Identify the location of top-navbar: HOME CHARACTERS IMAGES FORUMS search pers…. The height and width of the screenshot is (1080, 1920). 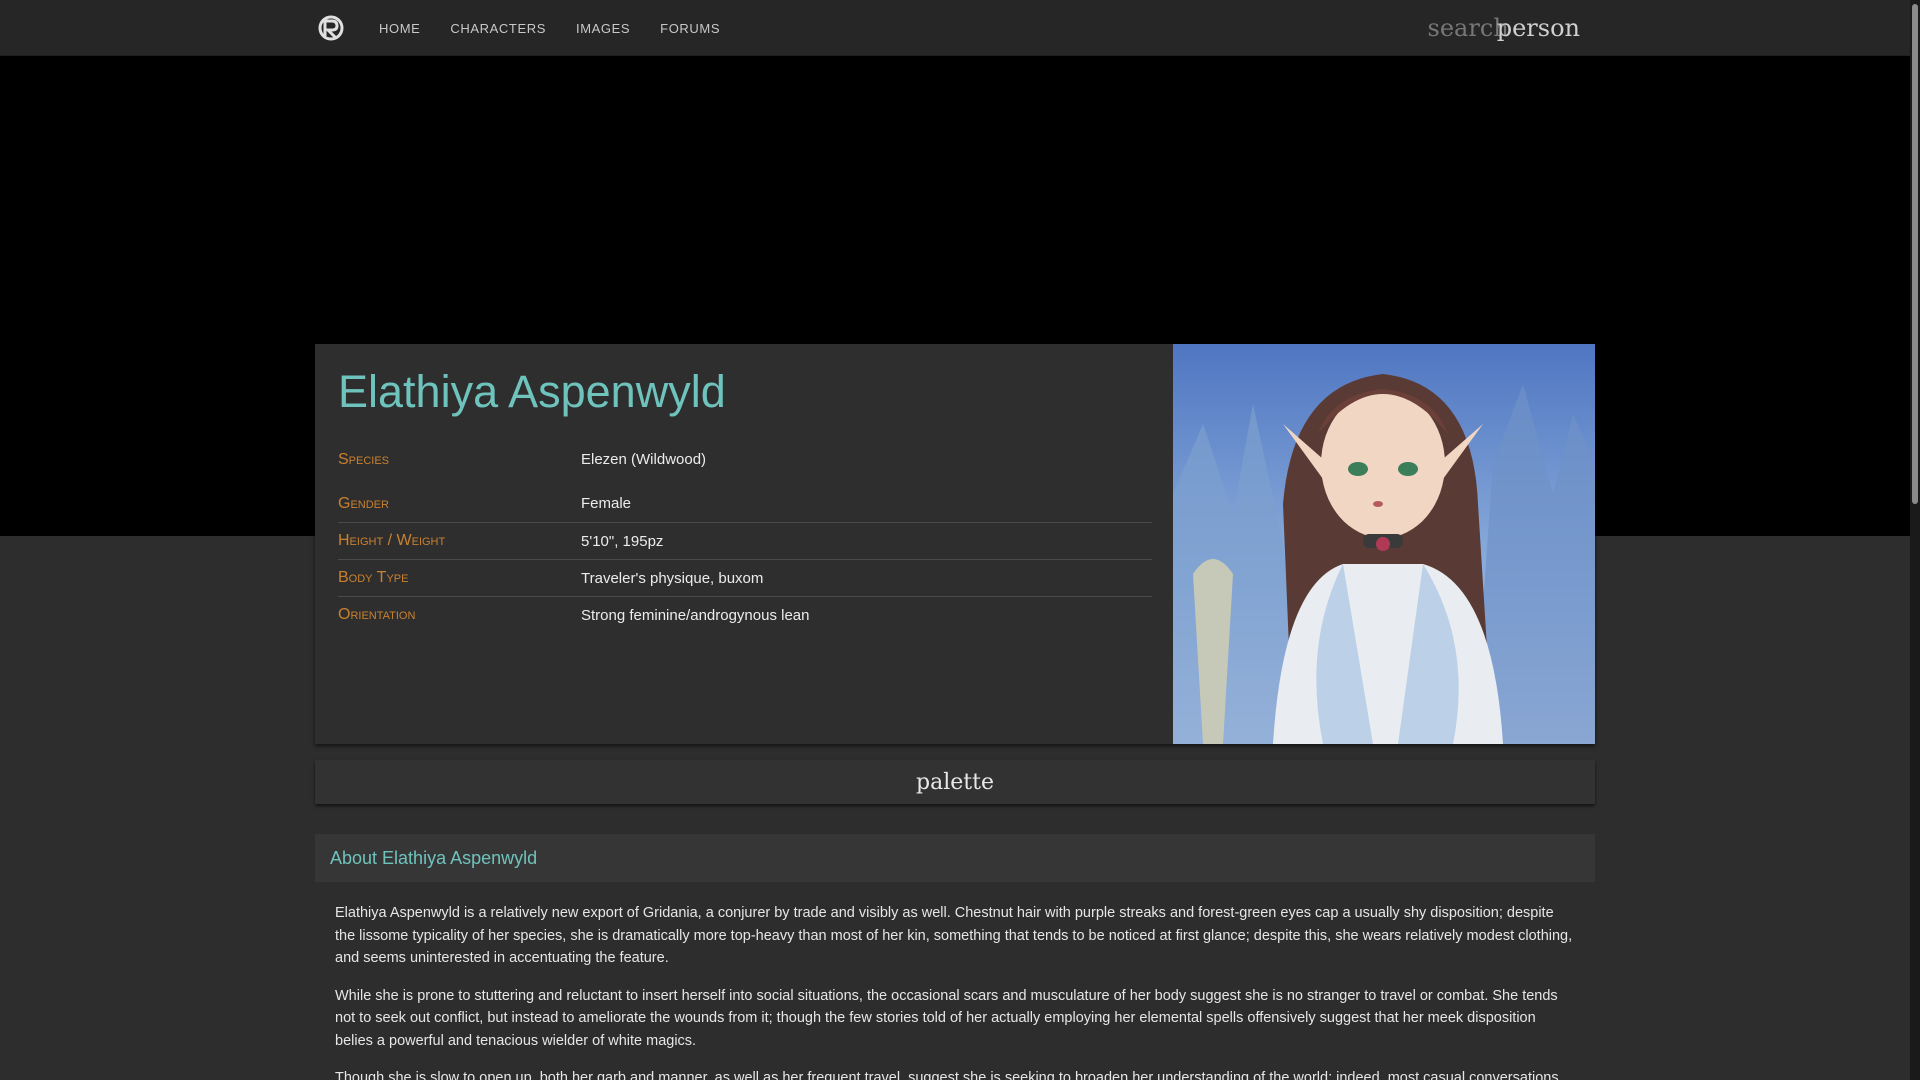
(955, 28).